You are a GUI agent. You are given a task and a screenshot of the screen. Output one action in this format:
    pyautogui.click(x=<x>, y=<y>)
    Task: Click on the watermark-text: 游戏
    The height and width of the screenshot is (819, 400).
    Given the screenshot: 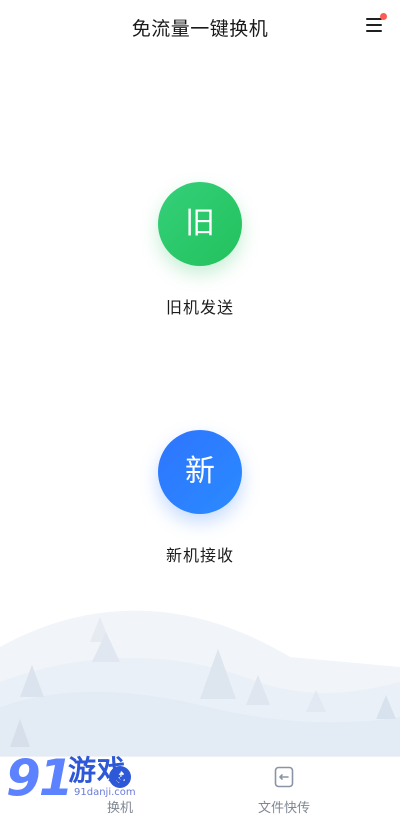 What is the action you would take?
    pyautogui.click(x=97, y=770)
    